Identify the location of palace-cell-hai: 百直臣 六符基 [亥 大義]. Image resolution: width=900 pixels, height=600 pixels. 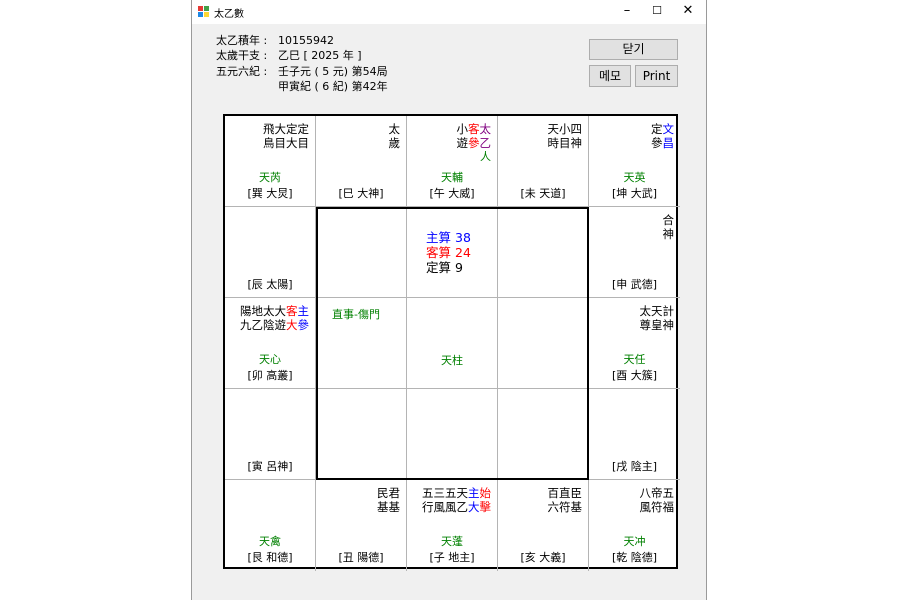
(543, 525).